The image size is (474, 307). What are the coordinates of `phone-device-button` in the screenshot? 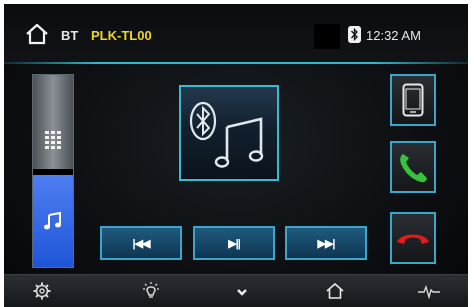 It's located at (413, 100).